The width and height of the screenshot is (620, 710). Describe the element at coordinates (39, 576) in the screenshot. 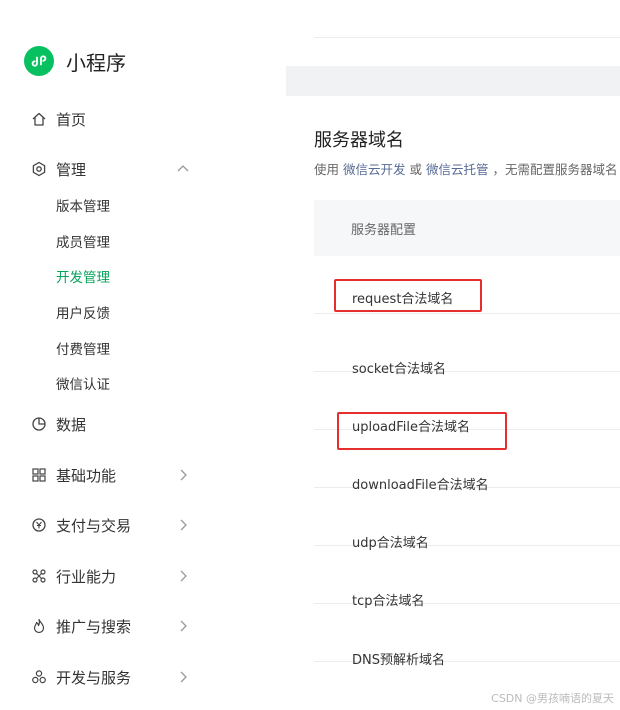

I see `nodes-icon` at that location.